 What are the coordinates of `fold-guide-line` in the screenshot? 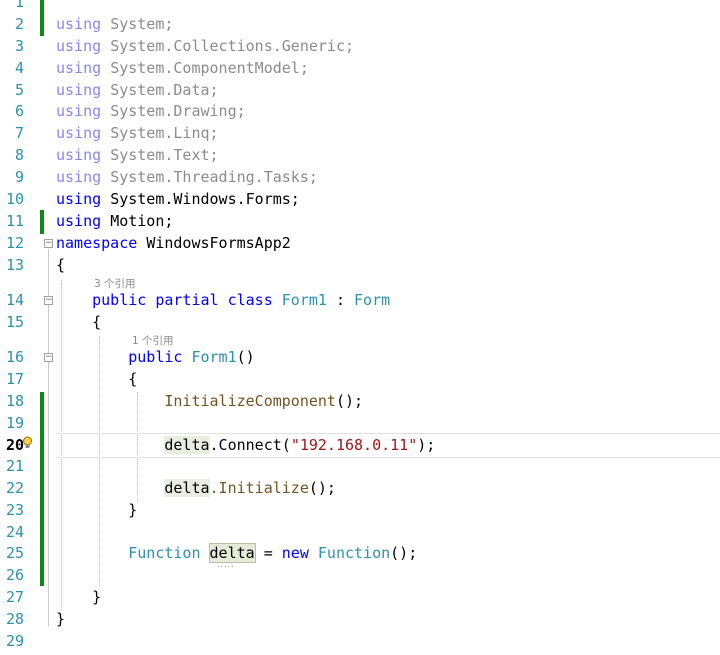 It's located at (48, 437).